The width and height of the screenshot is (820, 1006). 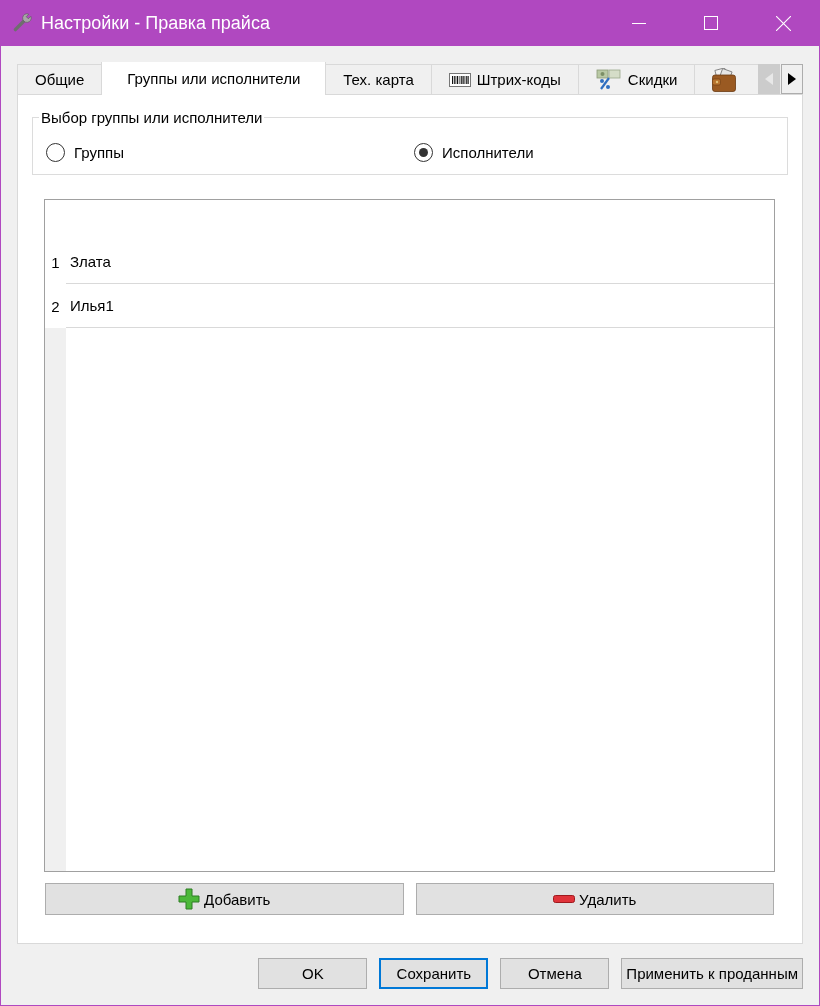 I want to click on dialog-button: Применить к проданным, so click(x=712, y=973).